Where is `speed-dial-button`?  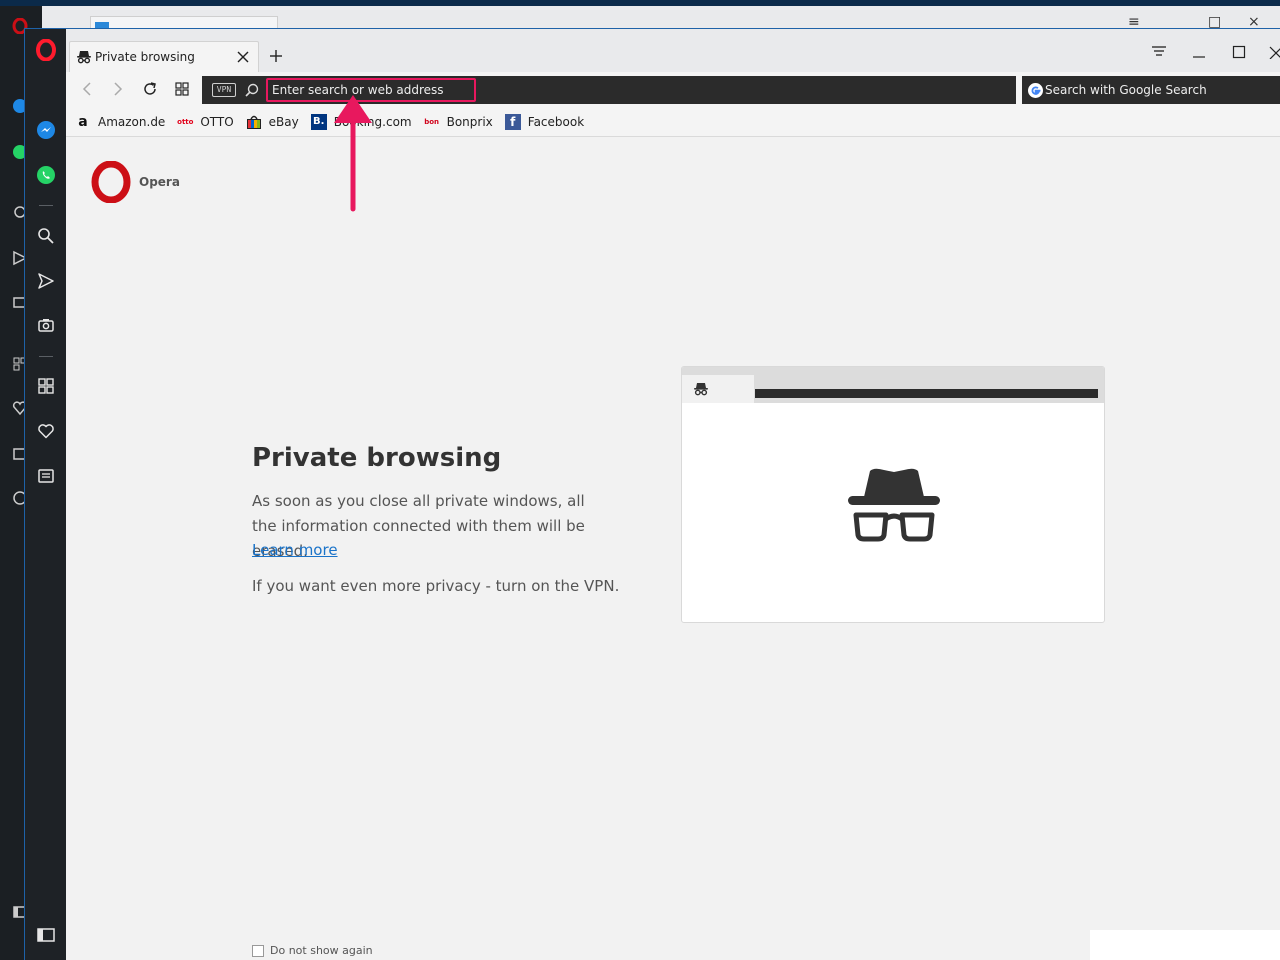
speed-dial-button is located at coordinates (182, 89).